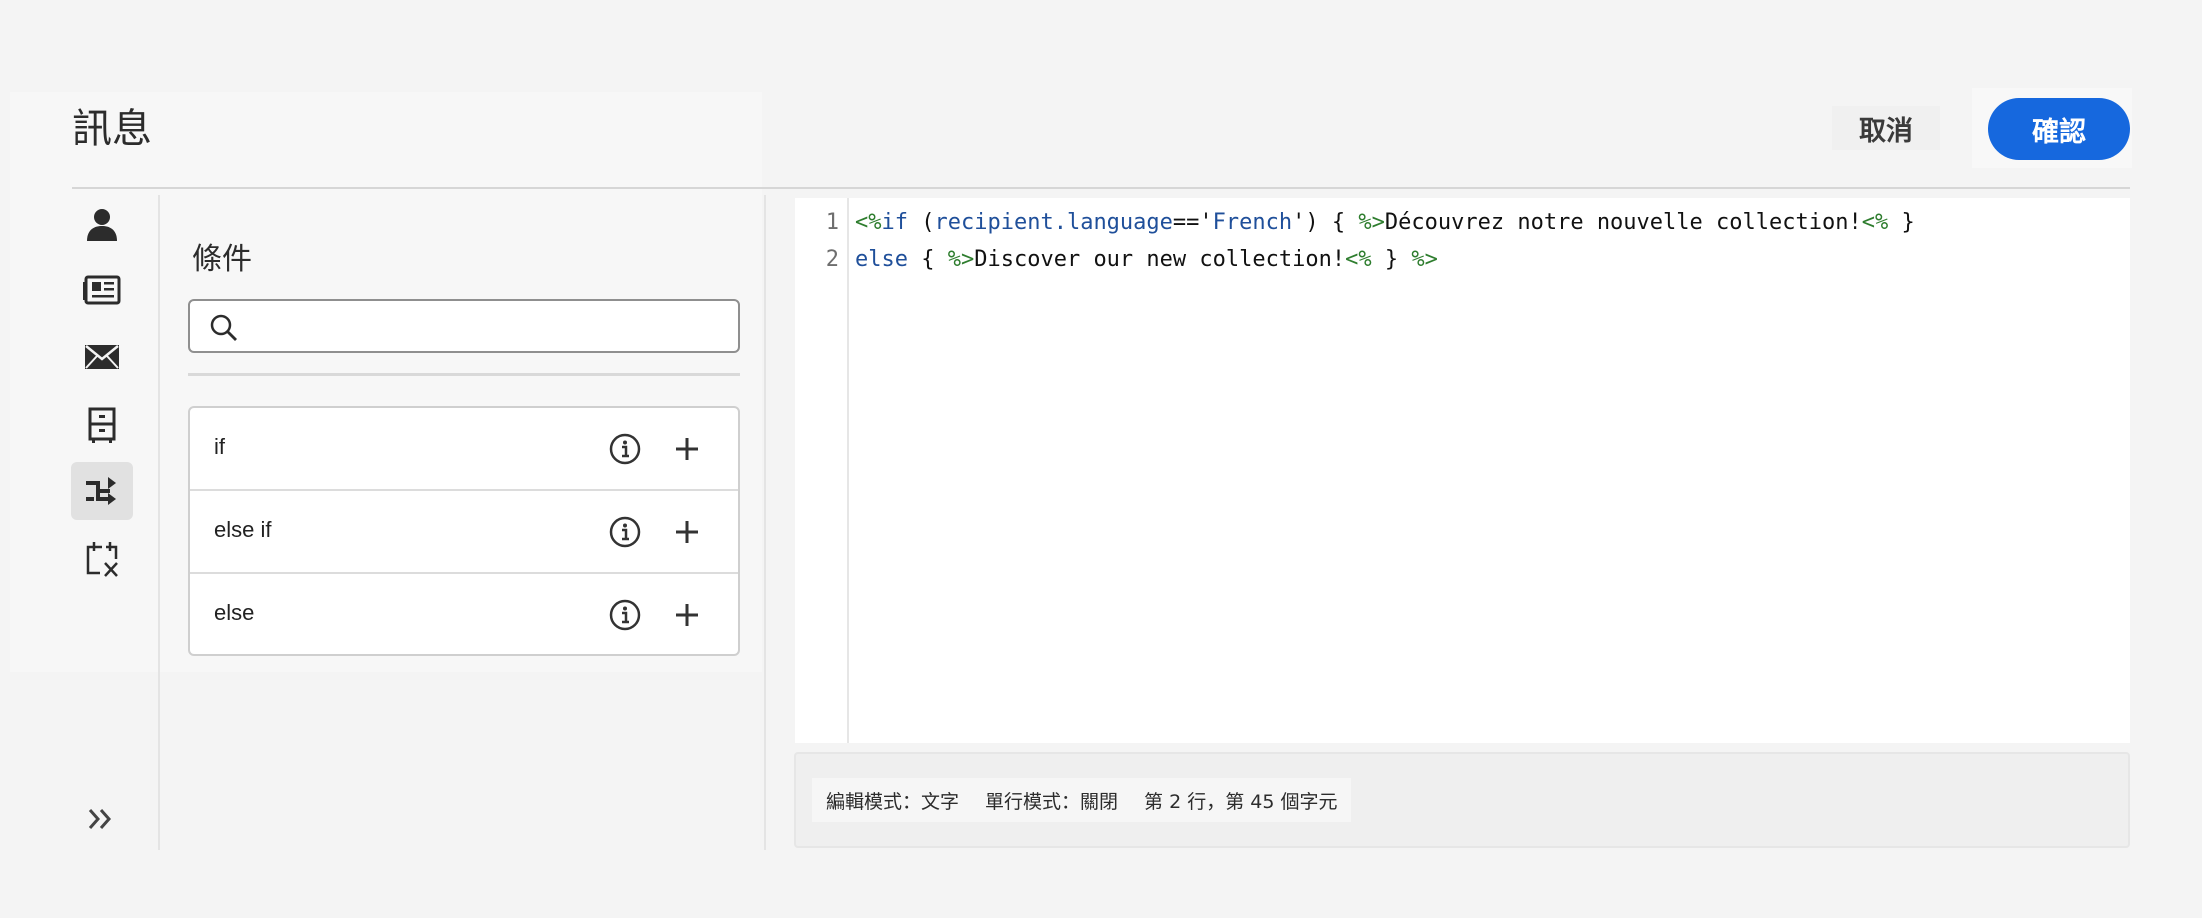  Describe the element at coordinates (893, 801) in the screenshot. I see `edit-mode-status: 編輯模式：文字` at that location.